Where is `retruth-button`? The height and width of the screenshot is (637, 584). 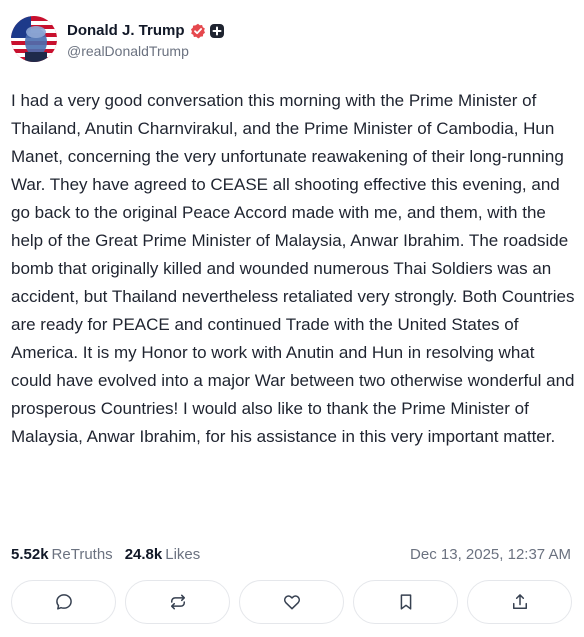 retruth-button is located at coordinates (177, 602).